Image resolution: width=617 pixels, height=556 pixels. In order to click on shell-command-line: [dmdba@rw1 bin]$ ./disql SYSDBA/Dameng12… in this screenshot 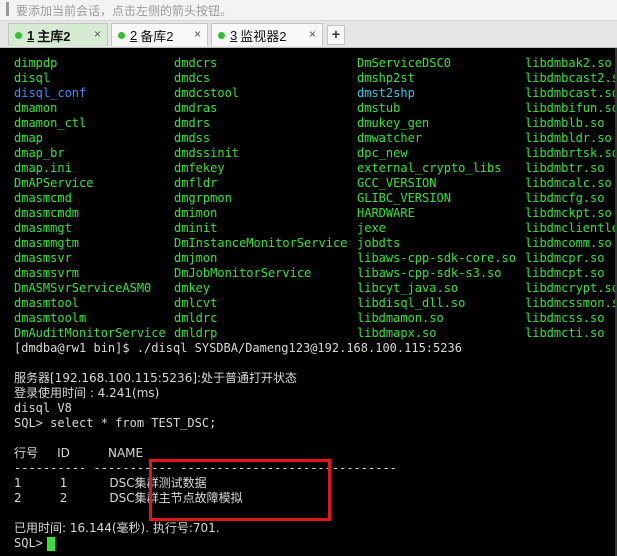, I will do `click(238, 348)`.